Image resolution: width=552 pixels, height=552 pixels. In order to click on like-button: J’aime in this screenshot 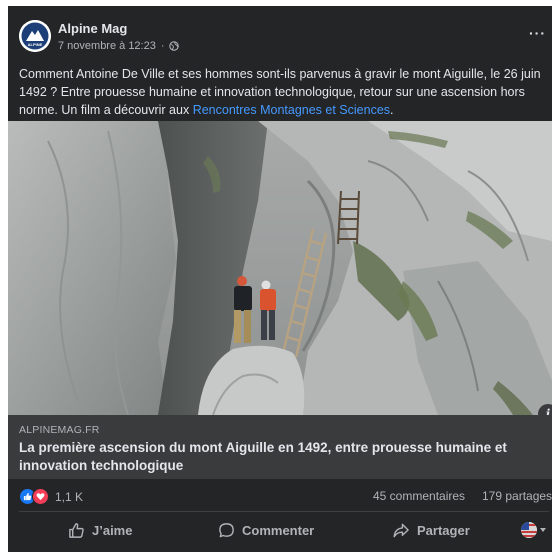, I will do `click(100, 530)`.